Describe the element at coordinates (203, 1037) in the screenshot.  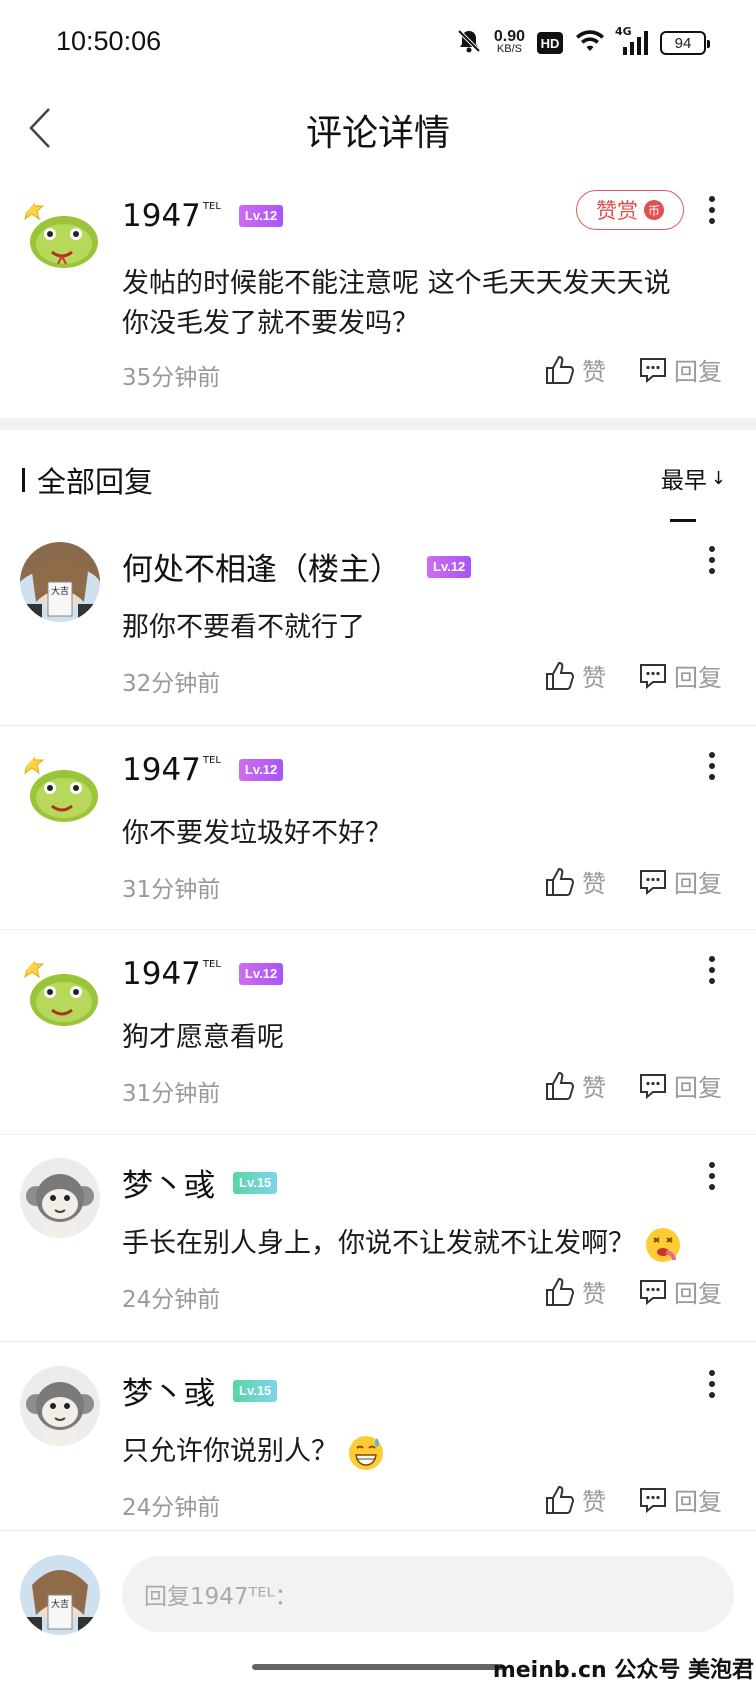
I see `comment-text: 狗才愿意看呢` at that location.